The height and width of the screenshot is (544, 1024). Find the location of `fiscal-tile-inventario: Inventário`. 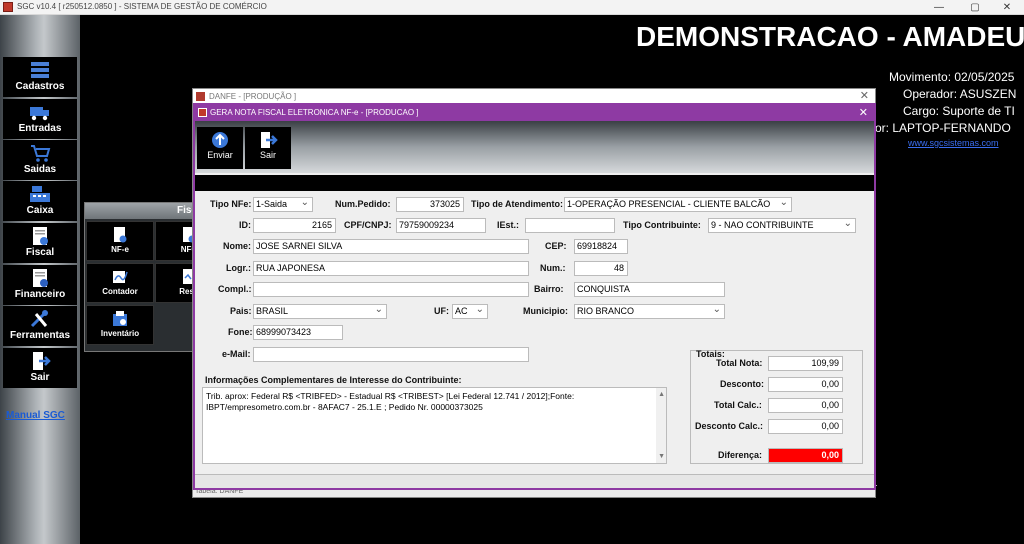

fiscal-tile-inventario: Inventário is located at coordinates (120, 325).